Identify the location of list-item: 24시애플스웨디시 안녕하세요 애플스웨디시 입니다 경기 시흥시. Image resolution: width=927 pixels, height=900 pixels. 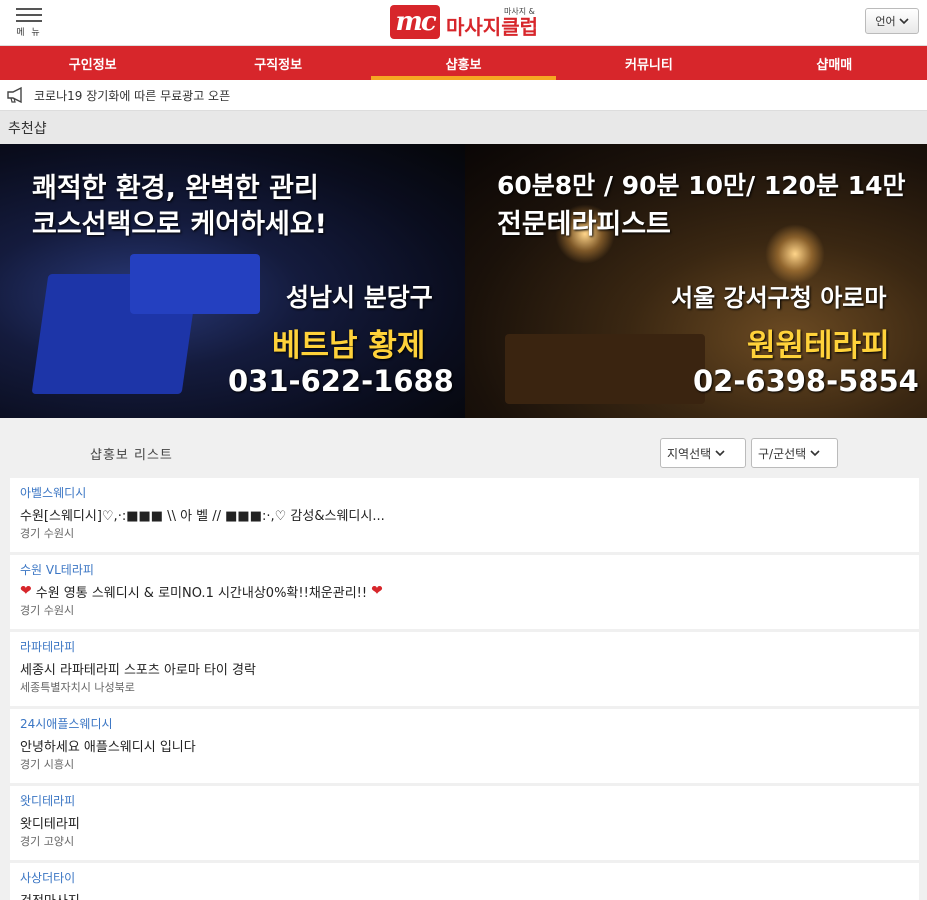
(464, 746).